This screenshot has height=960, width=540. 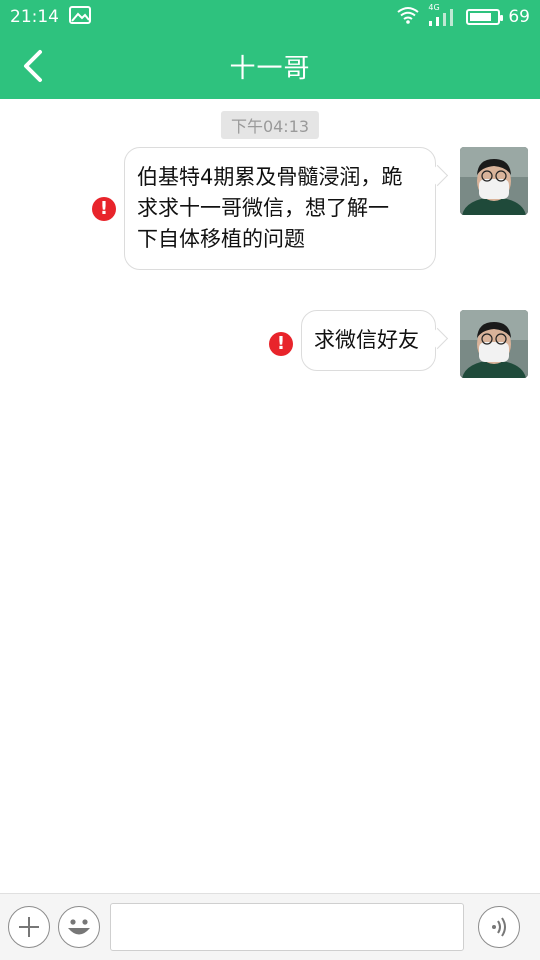 What do you see at coordinates (463, 16) in the screenshot?
I see `status-right: 4G 69` at bounding box center [463, 16].